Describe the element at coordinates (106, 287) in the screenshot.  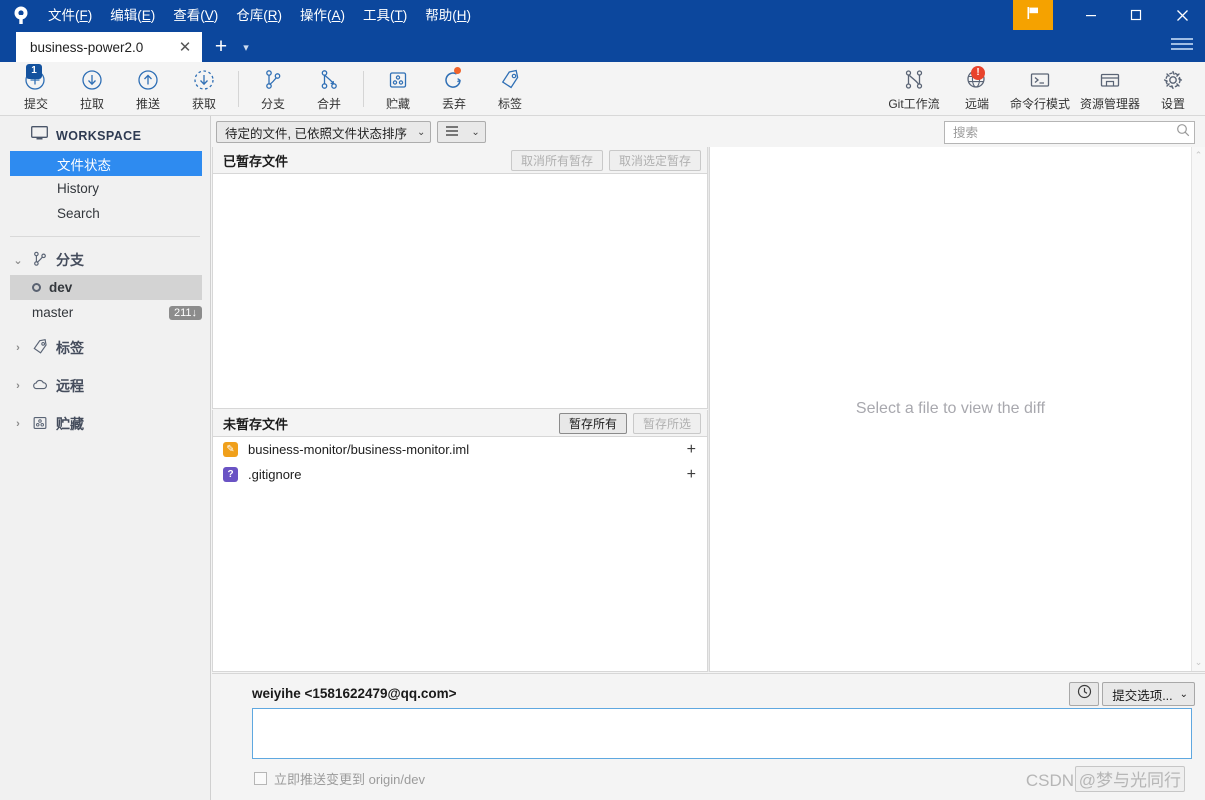
I see `sidebar-branch-dev: dev` at that location.